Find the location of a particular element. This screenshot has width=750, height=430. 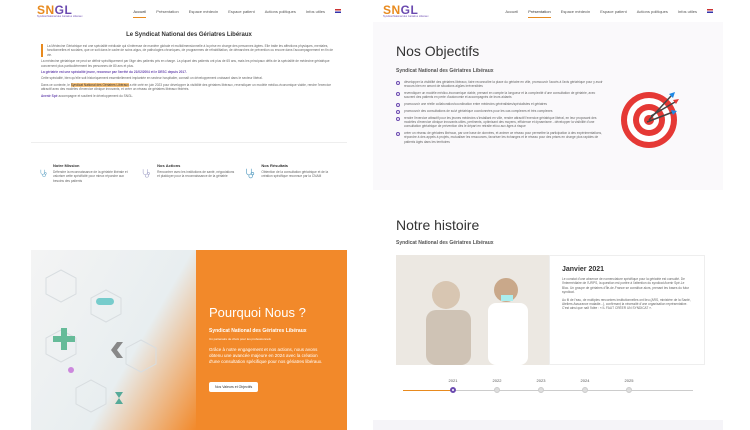

medical-icons-illustration is located at coordinates (101, 341).